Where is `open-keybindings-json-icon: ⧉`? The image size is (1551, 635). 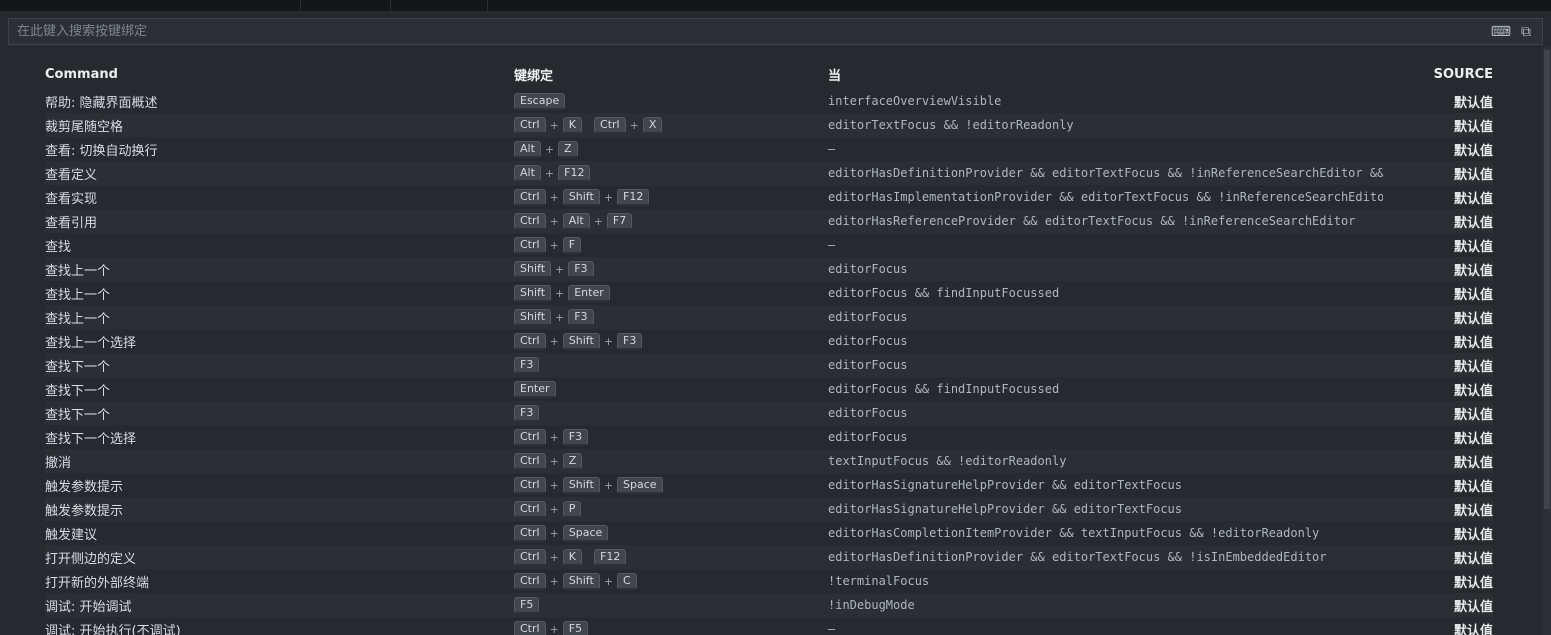
open-keybindings-json-icon: ⧉ is located at coordinates (1526, 32).